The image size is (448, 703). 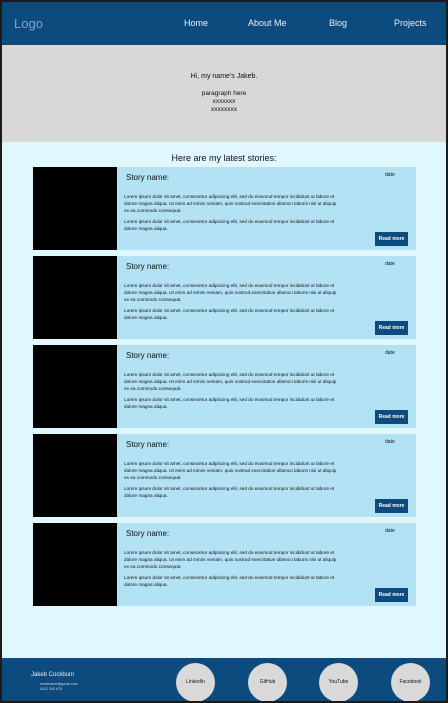 What do you see at coordinates (196, 23) in the screenshot?
I see `nav-home: Home` at bounding box center [196, 23].